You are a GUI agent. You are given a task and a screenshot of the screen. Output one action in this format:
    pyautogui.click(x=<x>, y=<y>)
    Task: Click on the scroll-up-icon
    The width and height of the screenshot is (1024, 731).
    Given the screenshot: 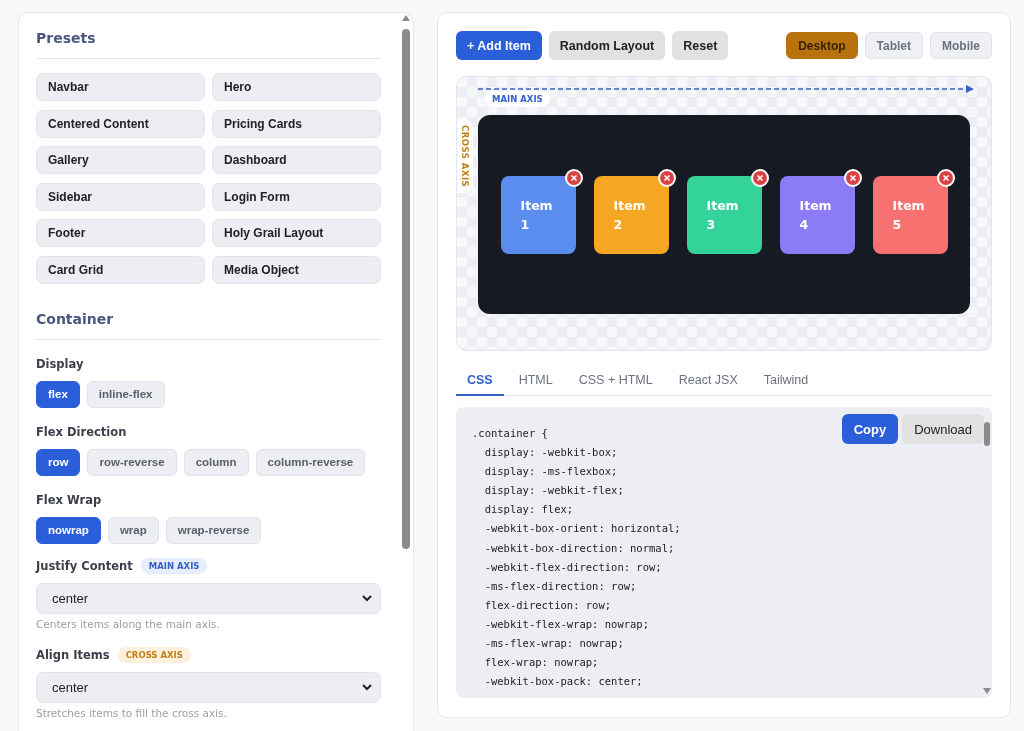 What is the action you would take?
    pyautogui.click(x=406, y=18)
    